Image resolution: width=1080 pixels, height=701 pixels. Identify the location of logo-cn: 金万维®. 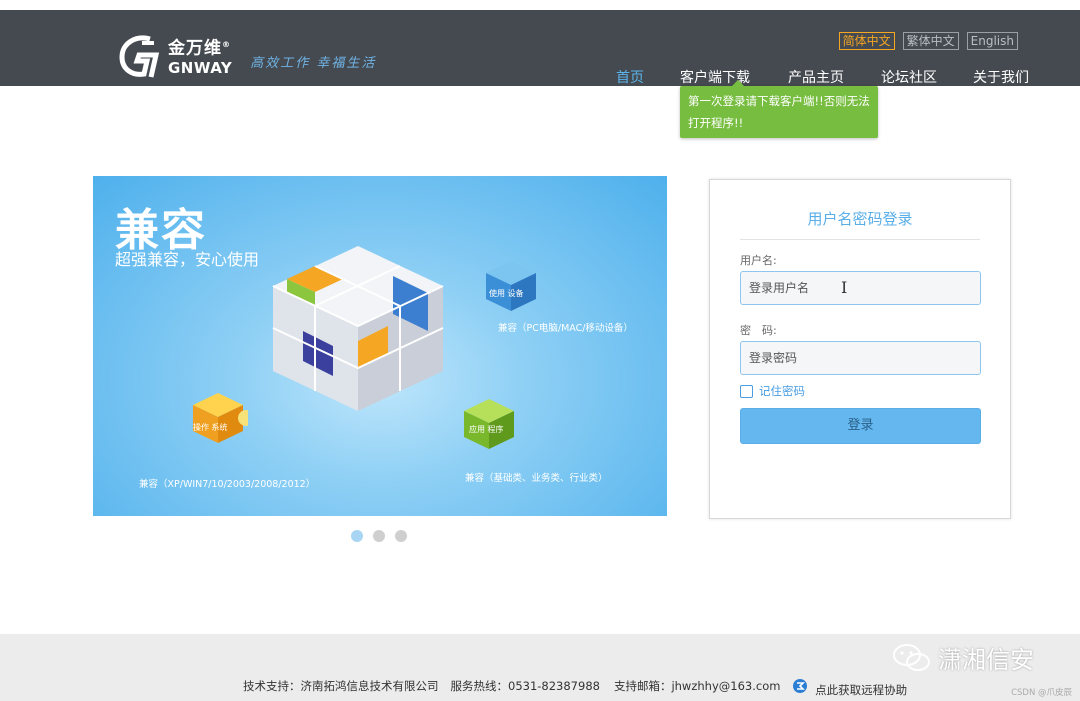
(199, 48).